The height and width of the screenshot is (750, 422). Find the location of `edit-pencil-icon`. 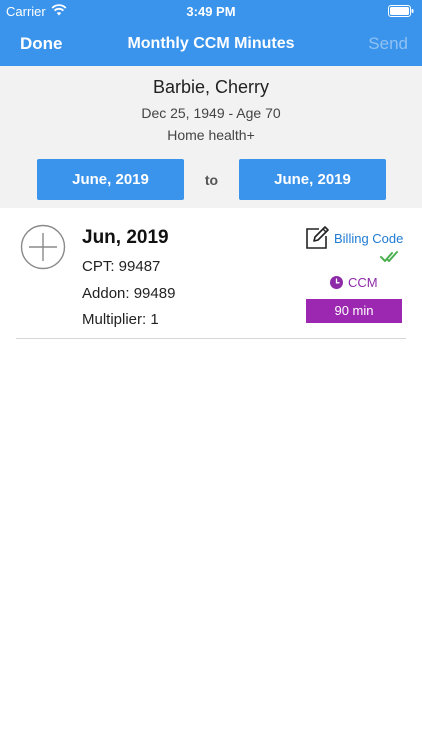

edit-pencil-icon is located at coordinates (317, 238).